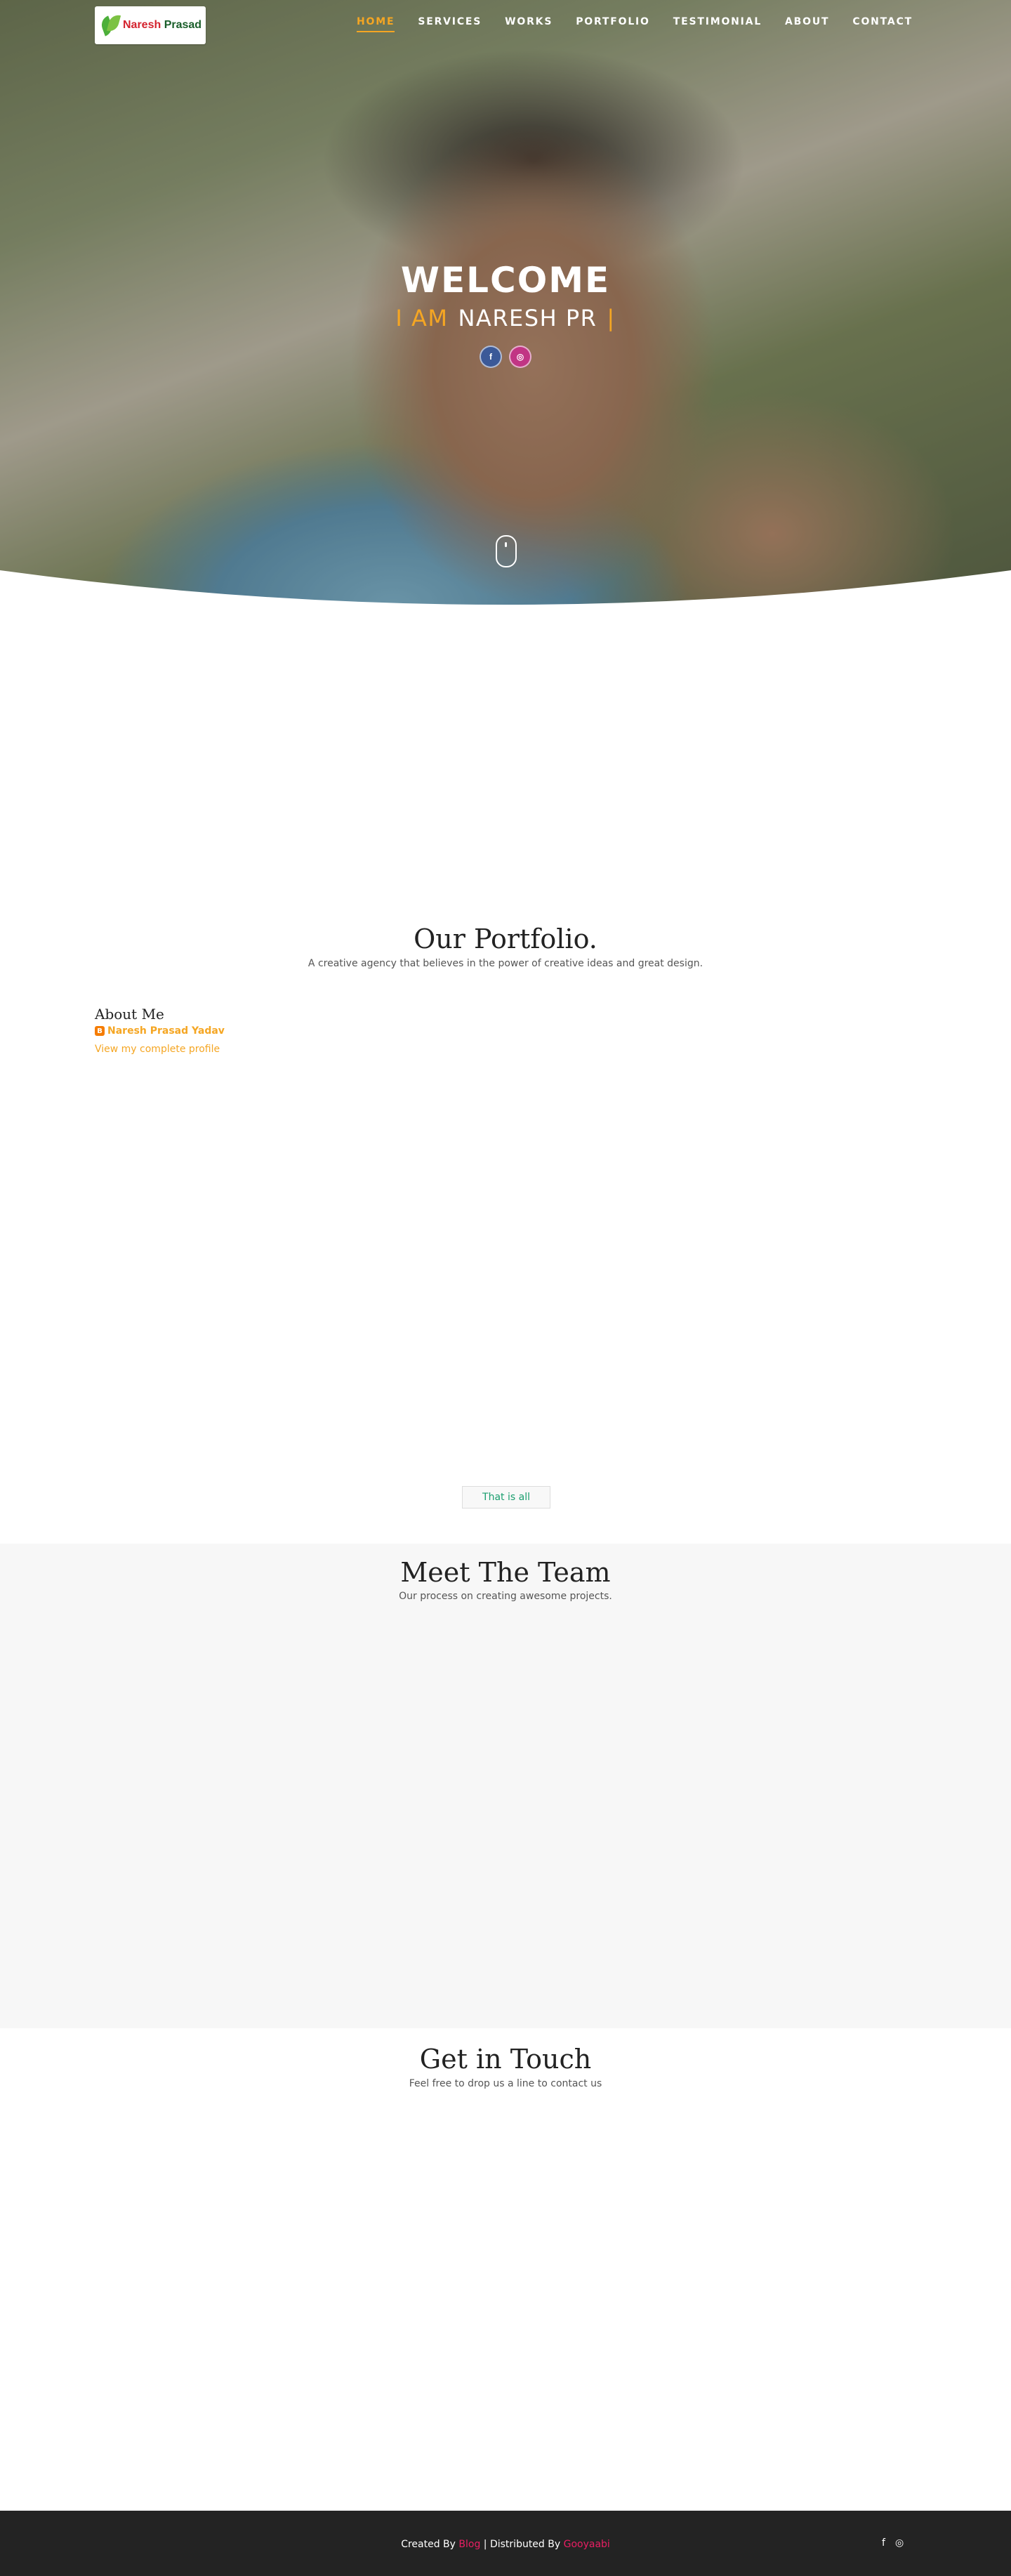  What do you see at coordinates (422, 318) in the screenshot?
I see `iam-prefix: I AM` at bounding box center [422, 318].